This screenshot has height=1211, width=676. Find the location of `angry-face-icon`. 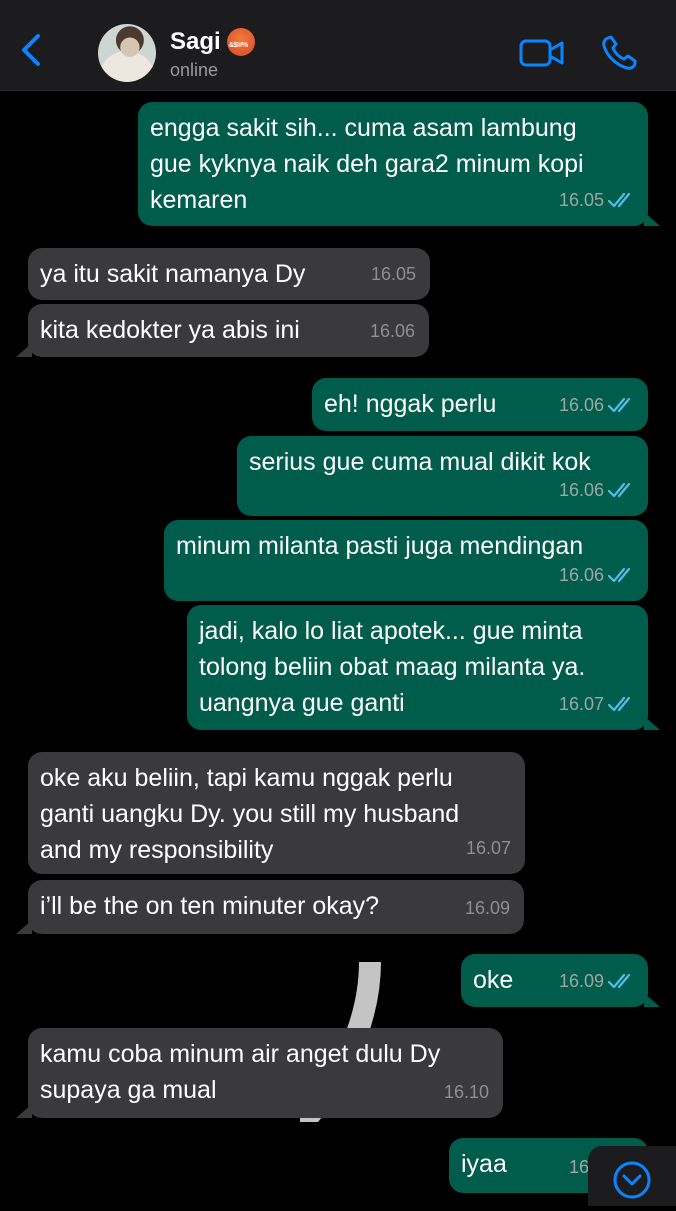

angry-face-icon is located at coordinates (240, 42).